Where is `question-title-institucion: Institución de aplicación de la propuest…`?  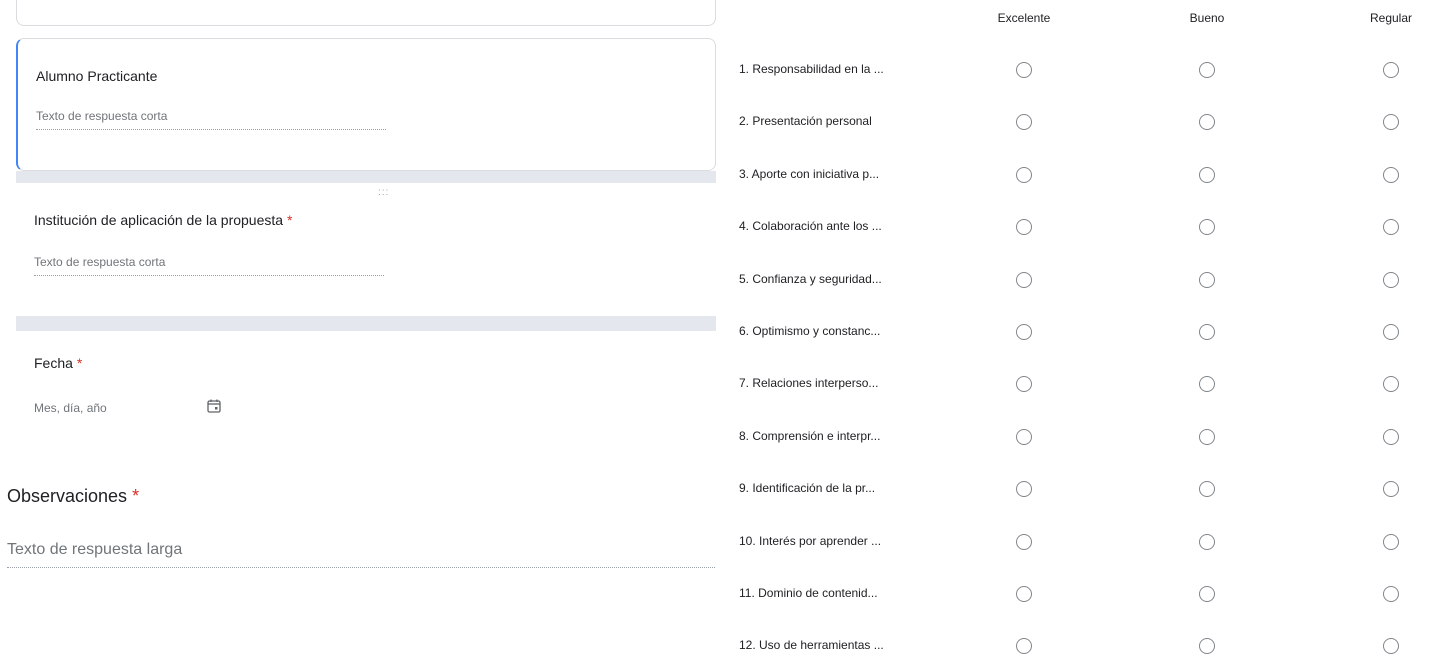 question-title-institucion: Institución de aplicación de la propuest… is located at coordinates (163, 220).